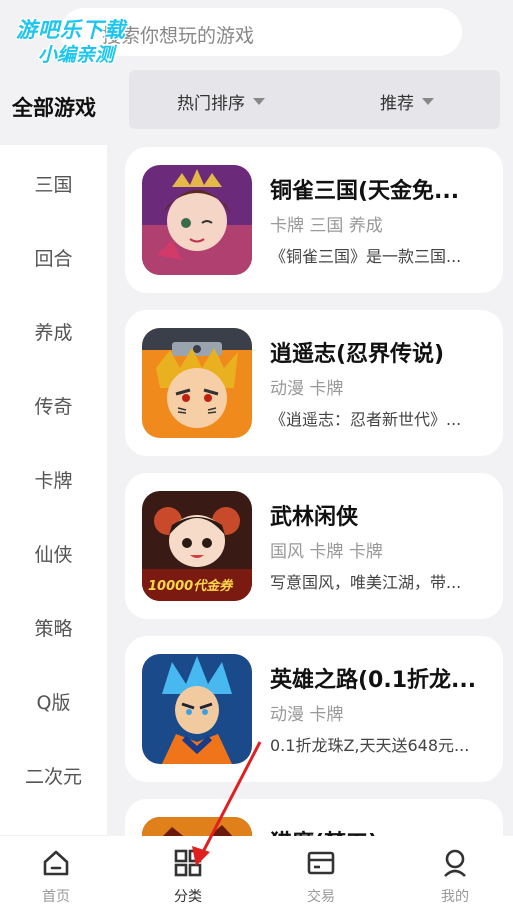  What do you see at coordinates (79, 38) in the screenshot?
I see `watermark: 游吧乐下载 小编亲测` at bounding box center [79, 38].